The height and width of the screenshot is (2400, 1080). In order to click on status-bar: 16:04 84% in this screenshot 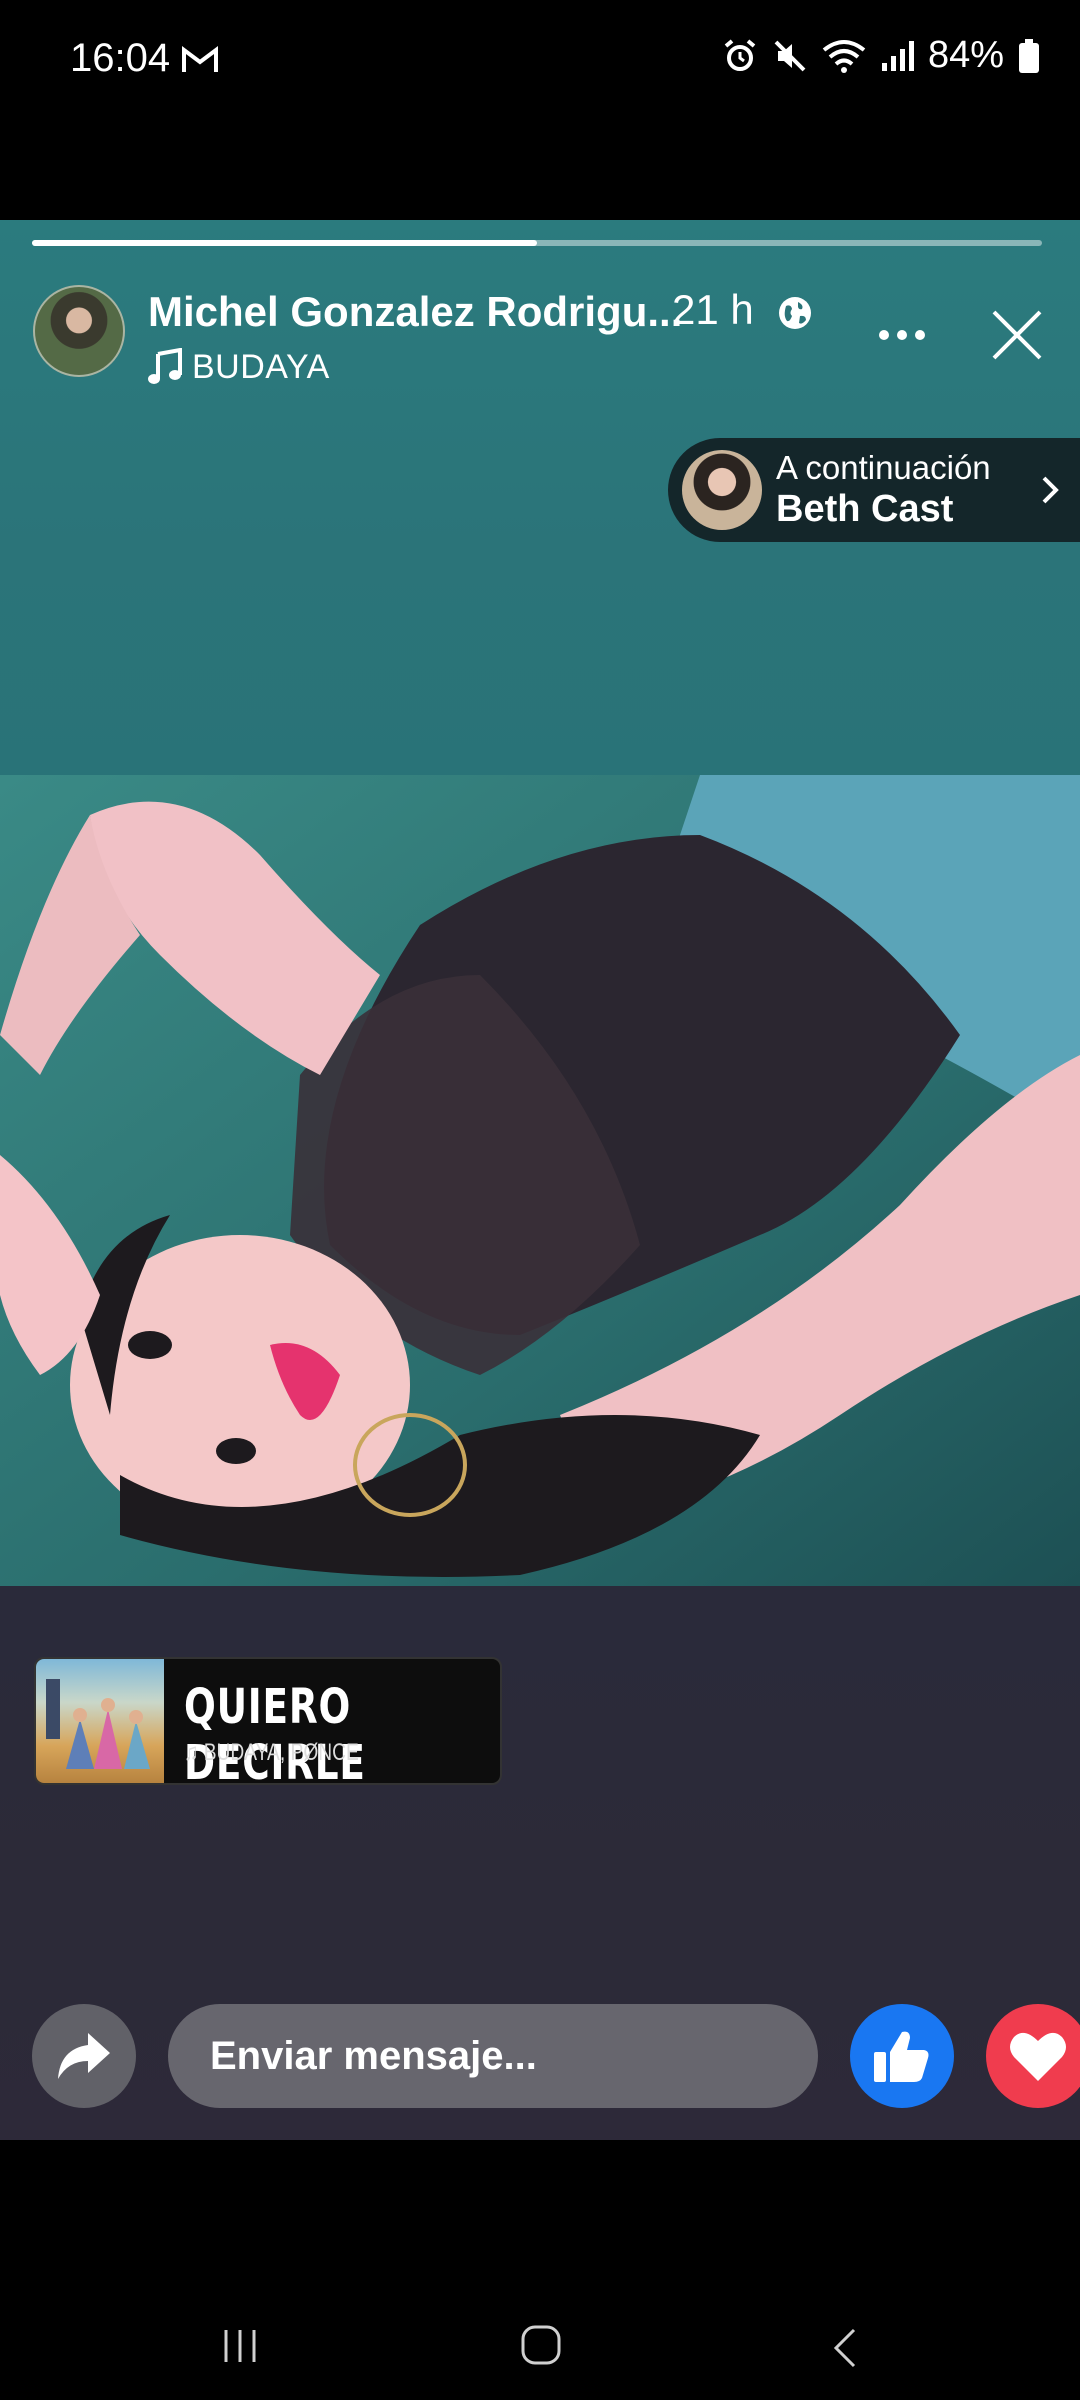, I will do `click(540, 60)`.